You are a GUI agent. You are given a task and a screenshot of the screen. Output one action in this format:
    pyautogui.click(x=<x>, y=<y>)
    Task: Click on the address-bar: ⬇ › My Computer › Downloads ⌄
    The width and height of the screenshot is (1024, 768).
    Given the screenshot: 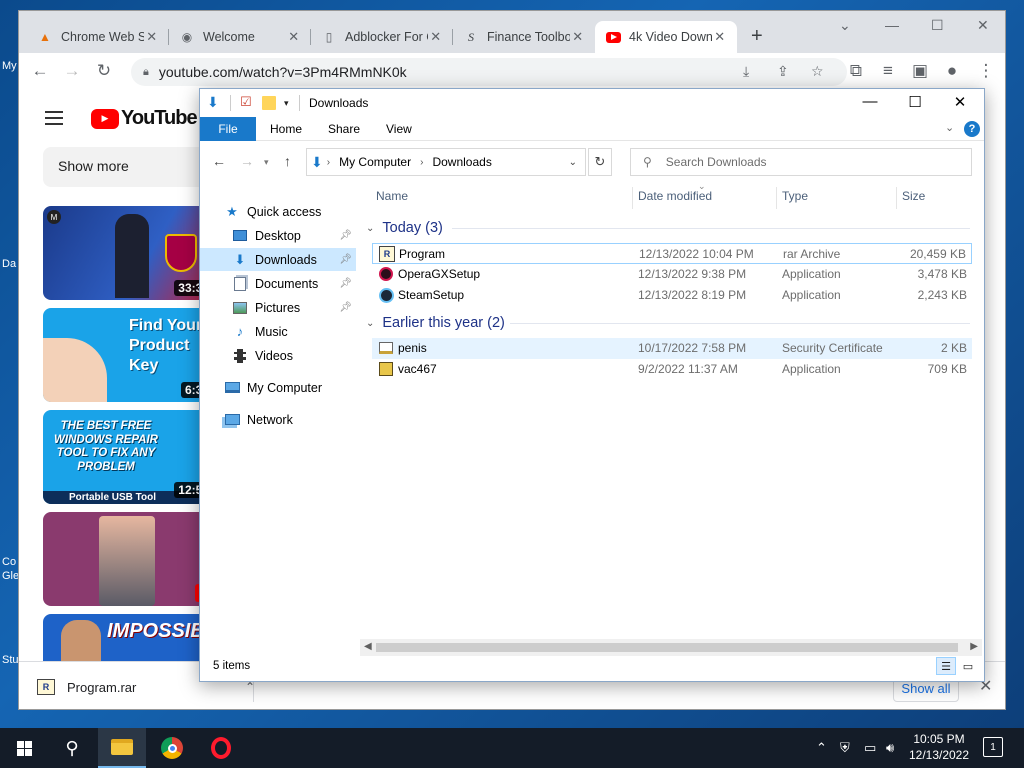 What is the action you would take?
    pyautogui.click(x=446, y=162)
    